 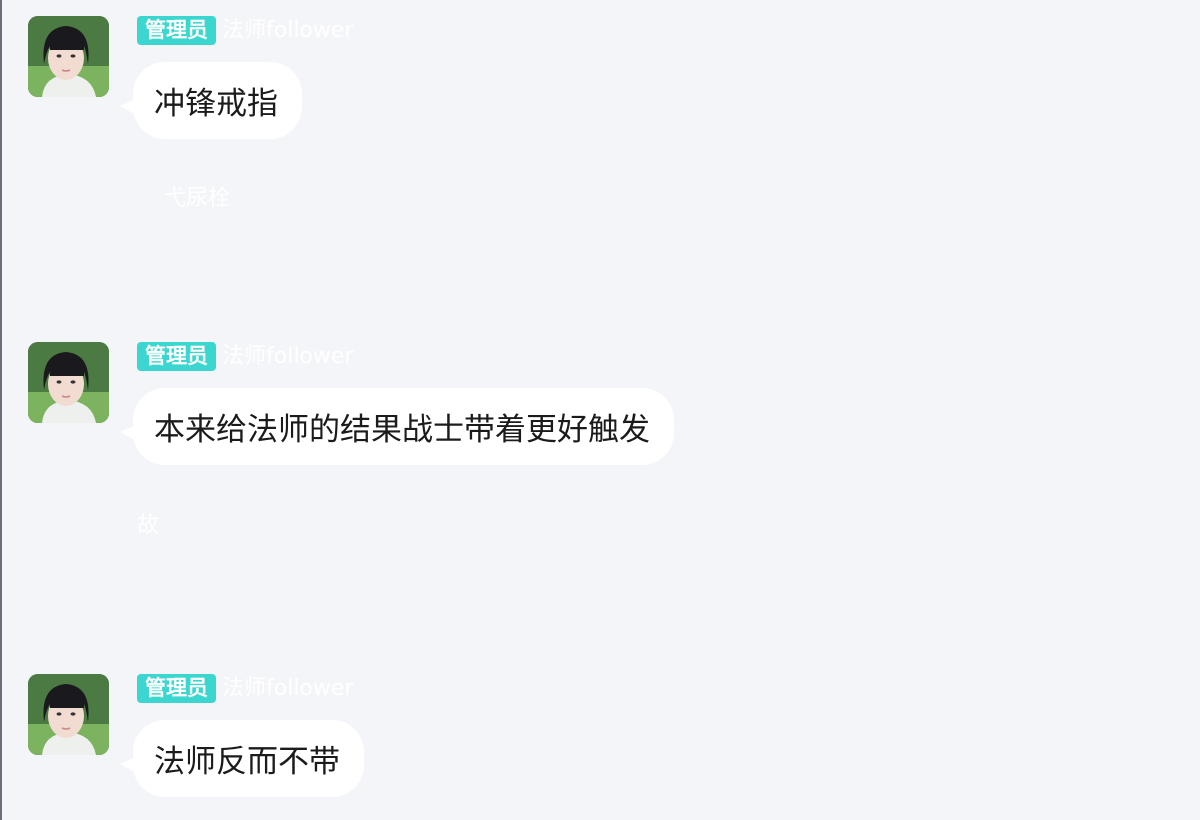 I want to click on window-left-border, so click(x=1, y=410).